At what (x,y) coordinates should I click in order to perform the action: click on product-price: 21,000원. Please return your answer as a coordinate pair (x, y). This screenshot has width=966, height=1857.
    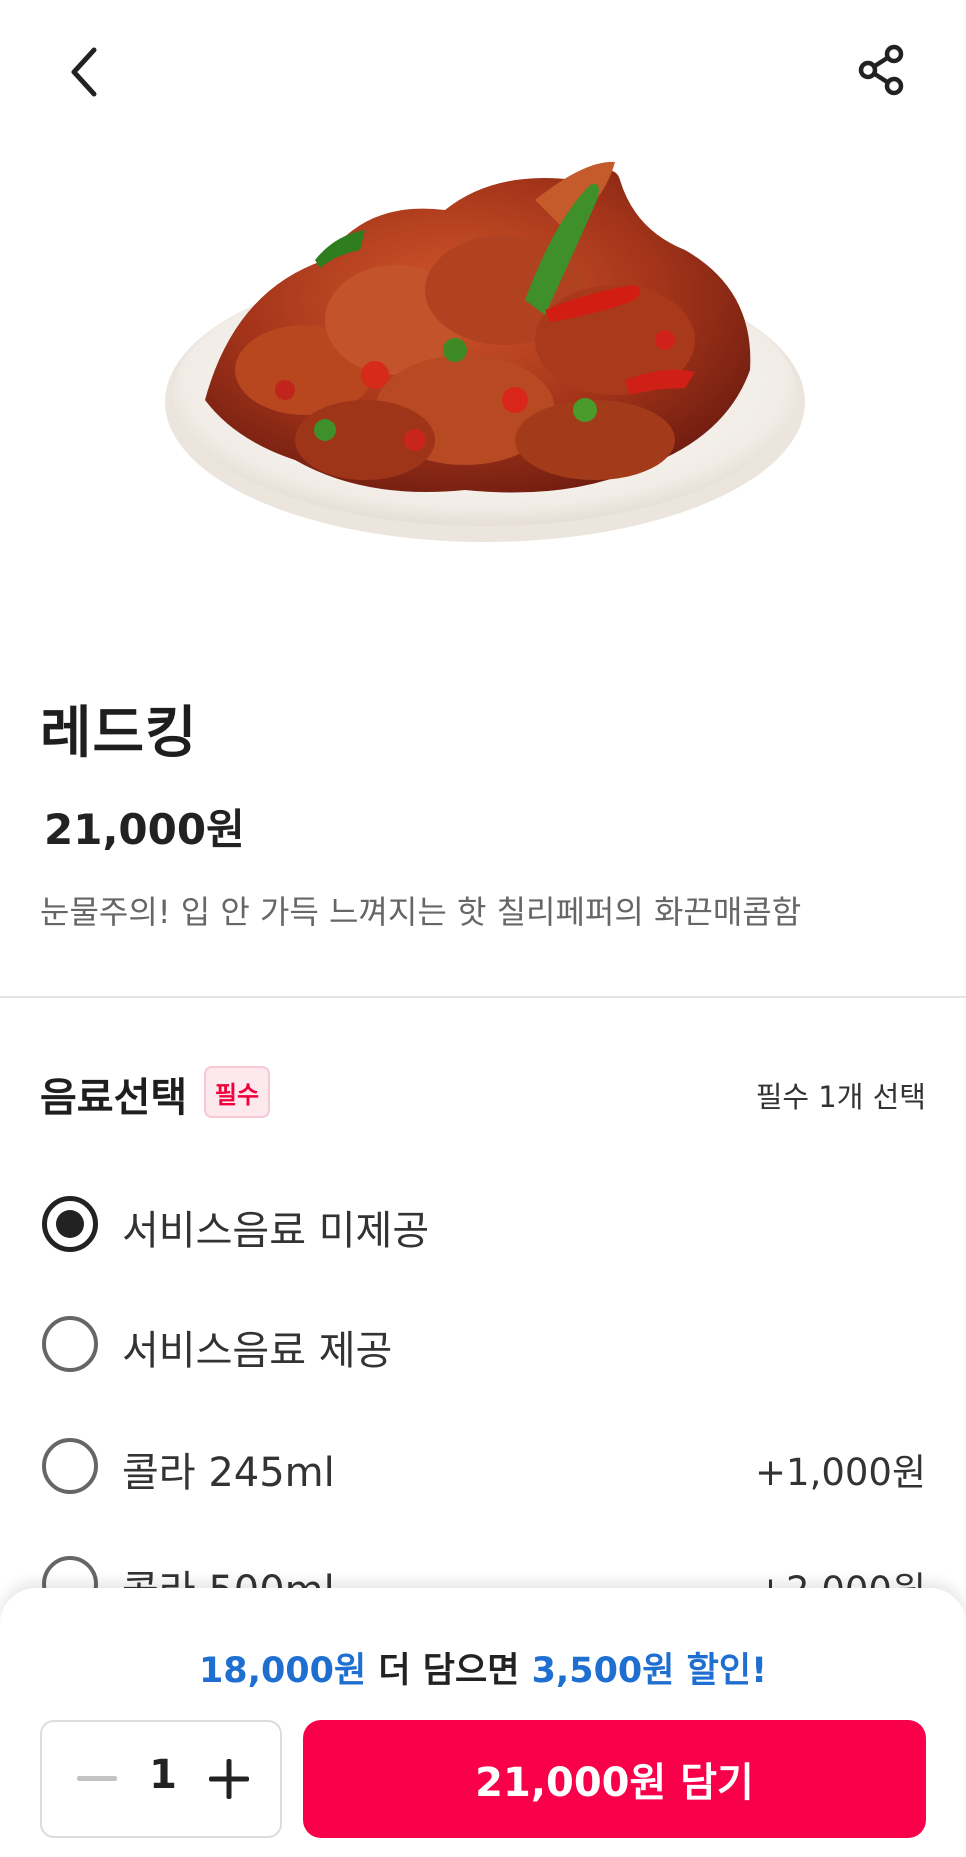
    Looking at the image, I should click on (144, 829).